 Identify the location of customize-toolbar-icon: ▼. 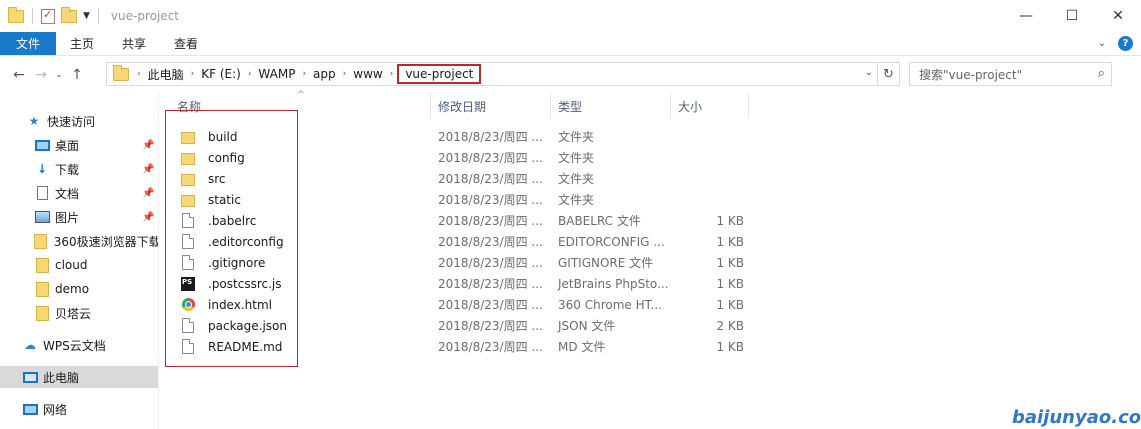
(86, 16).